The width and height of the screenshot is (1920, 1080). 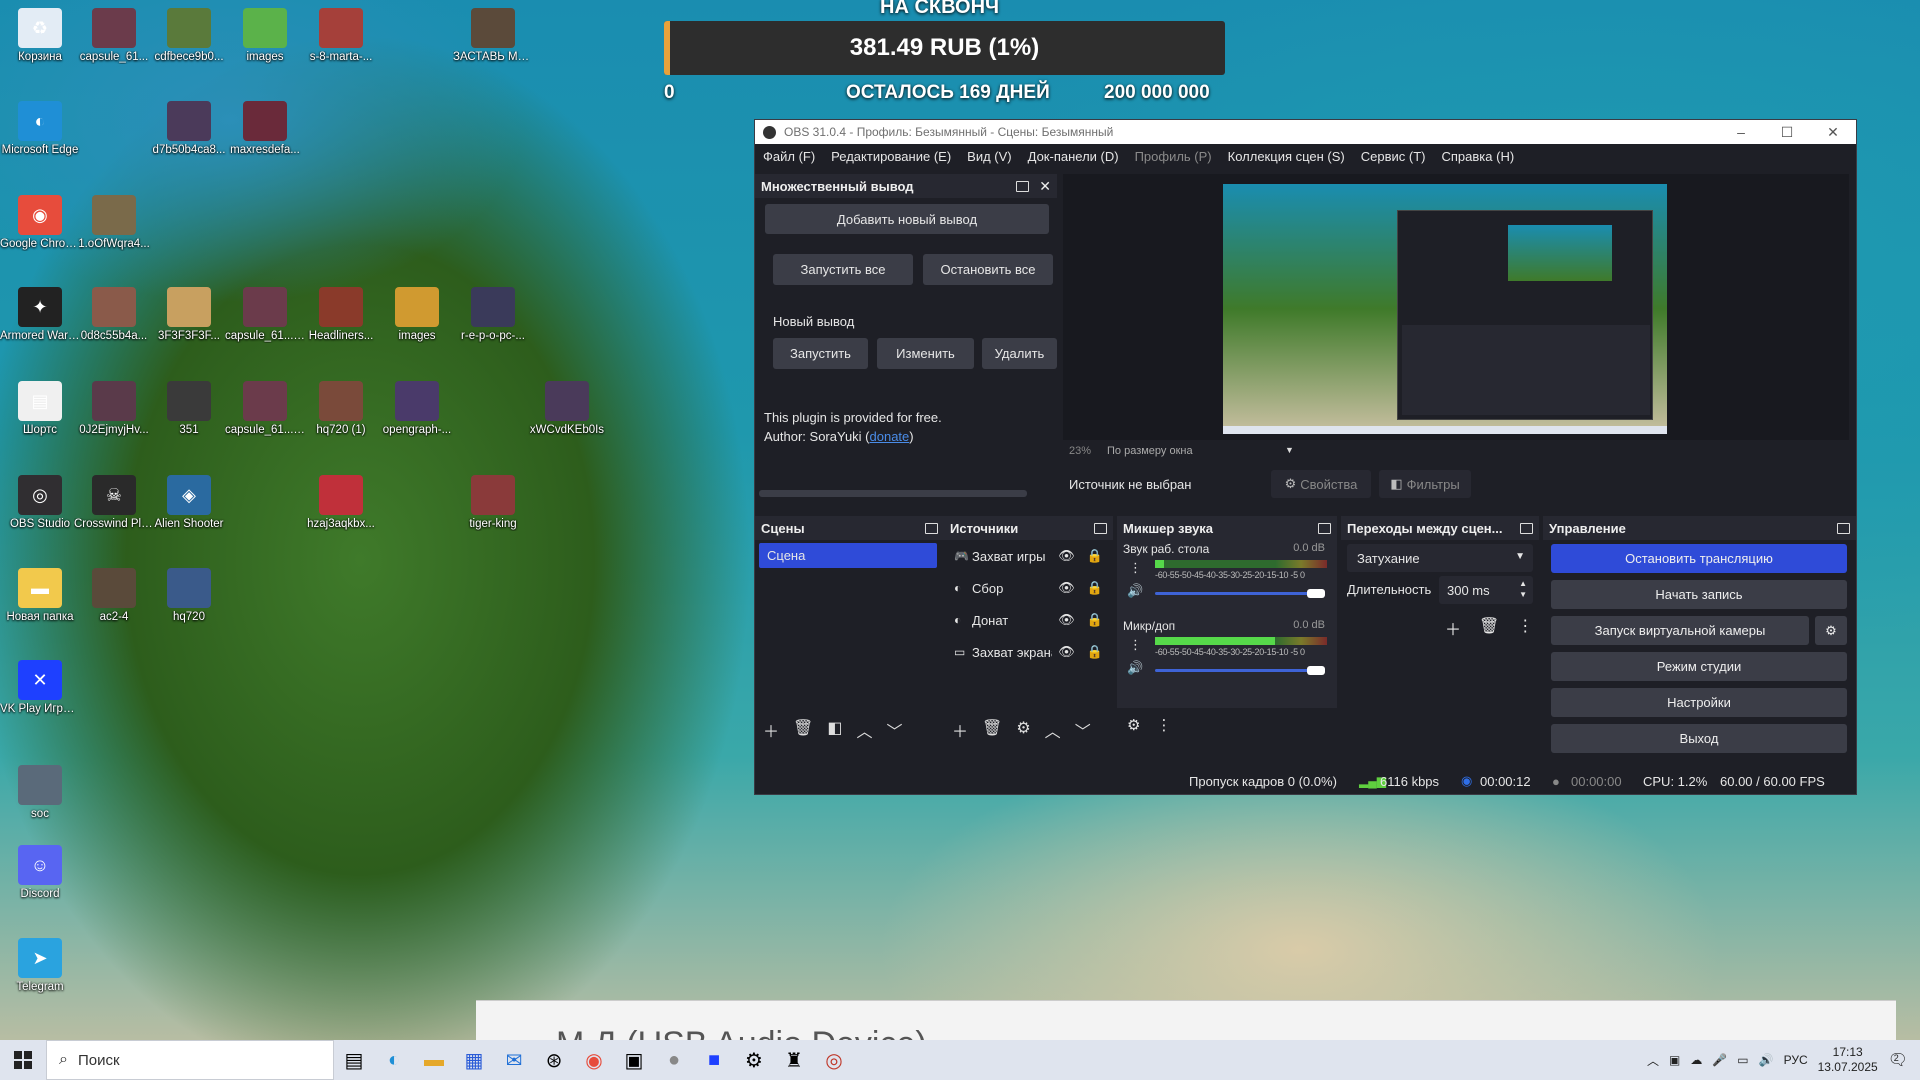 I want to click on source-item: ◐ Сбор 👁 🔒, so click(x=1031, y=588).